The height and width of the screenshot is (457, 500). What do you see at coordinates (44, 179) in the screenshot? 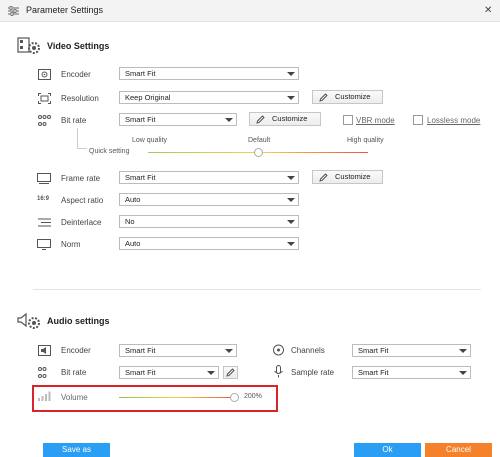
I see `frame-rate-icon` at bounding box center [44, 179].